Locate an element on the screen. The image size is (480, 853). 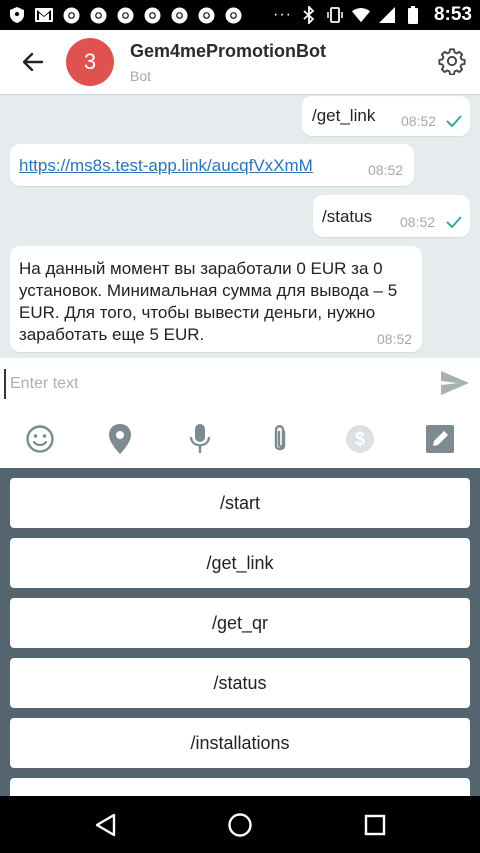
system-nav-bar is located at coordinates (240, 824).